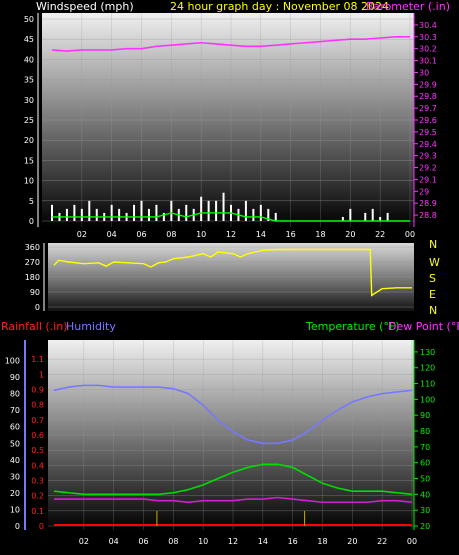  Describe the element at coordinates (31, 221) in the screenshot. I see `wind-tick-label: 0` at that location.